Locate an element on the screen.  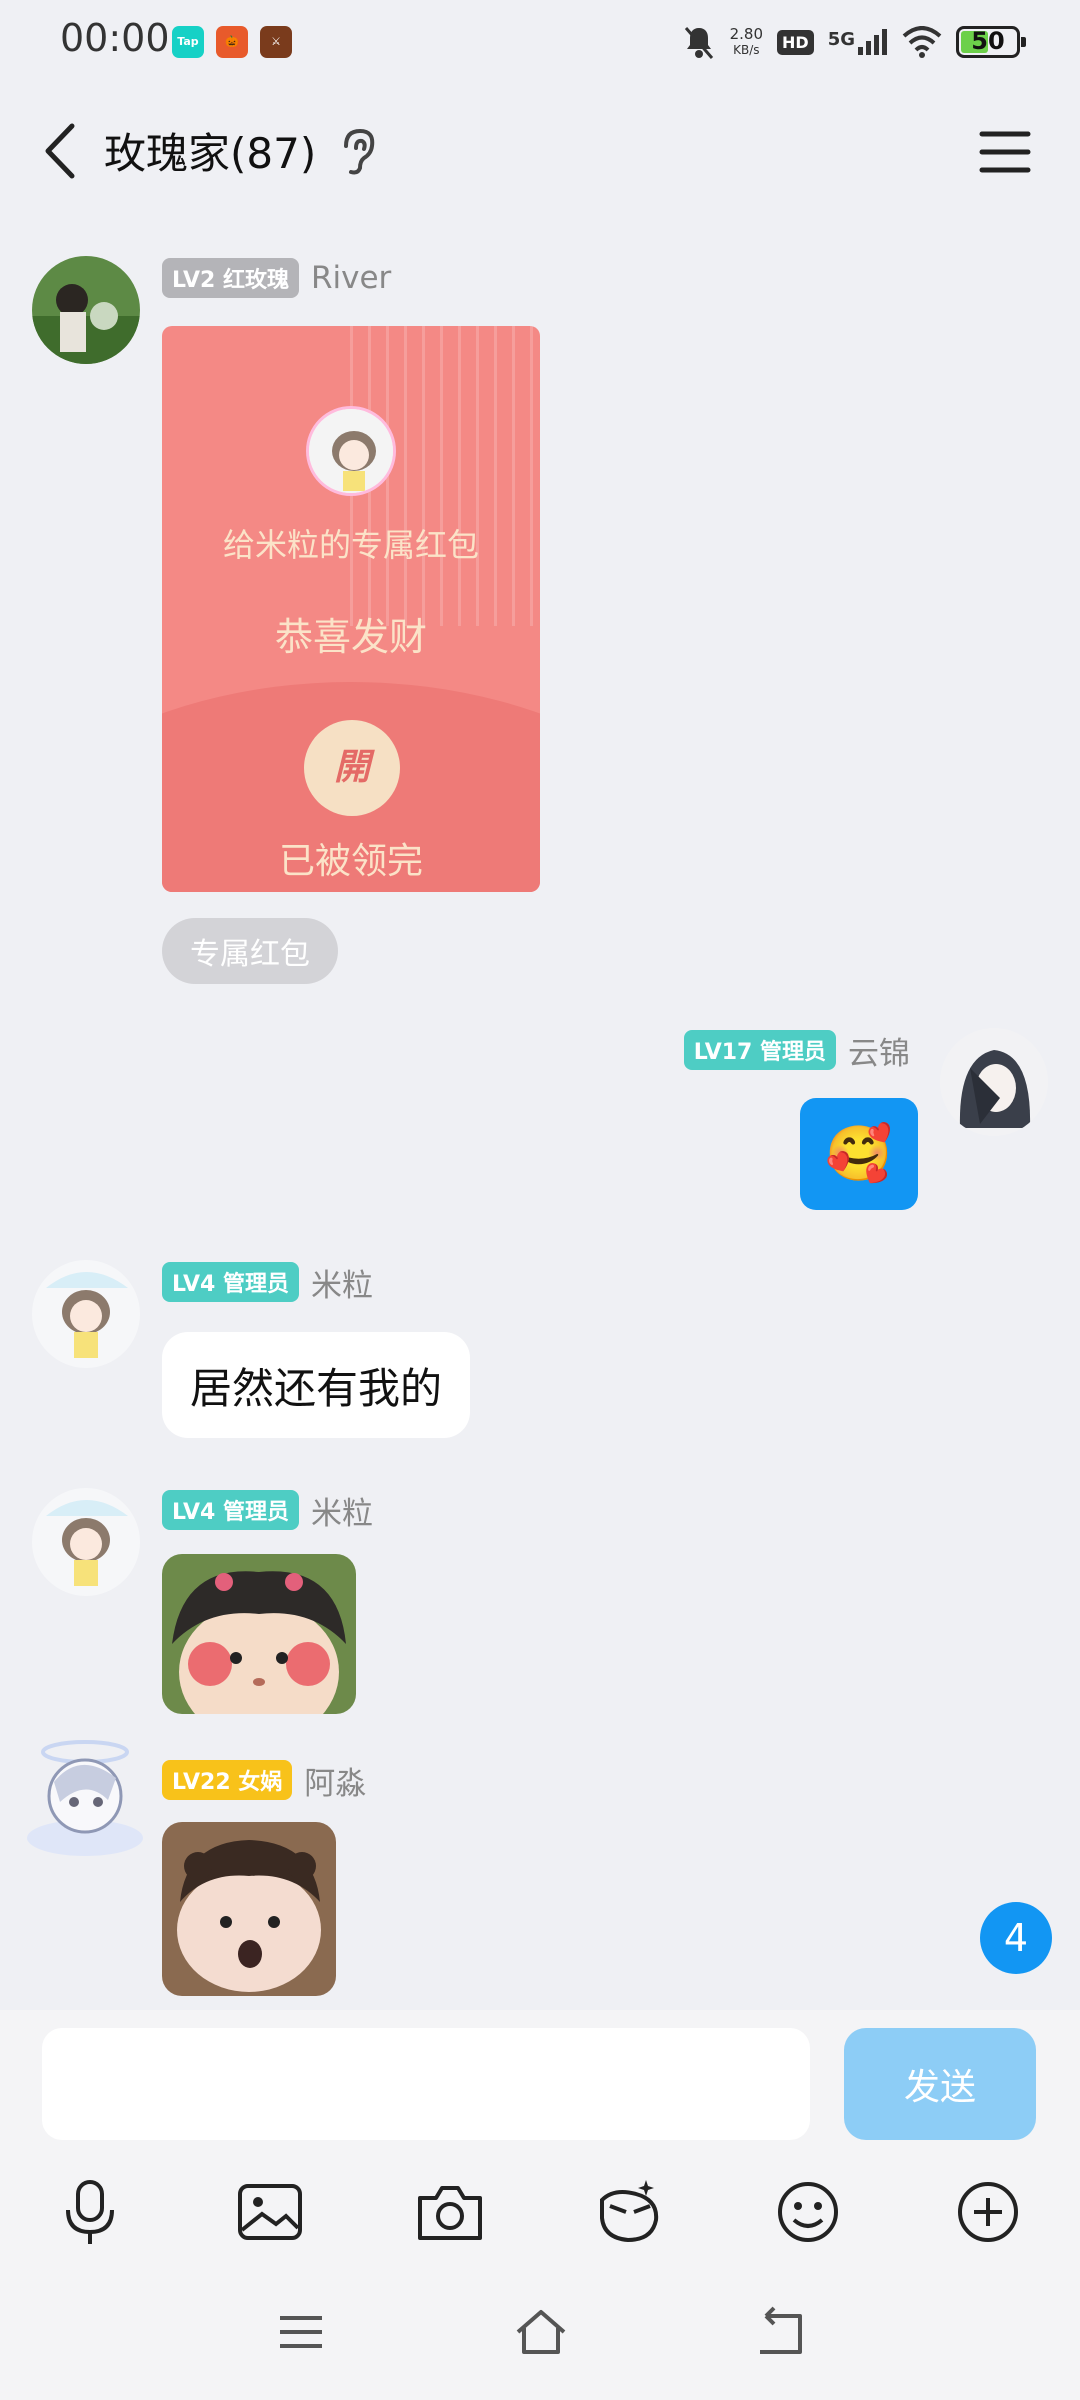
status-icons: 2.80 KB/s HD 5G 50 is located at coordinates (854, 42).